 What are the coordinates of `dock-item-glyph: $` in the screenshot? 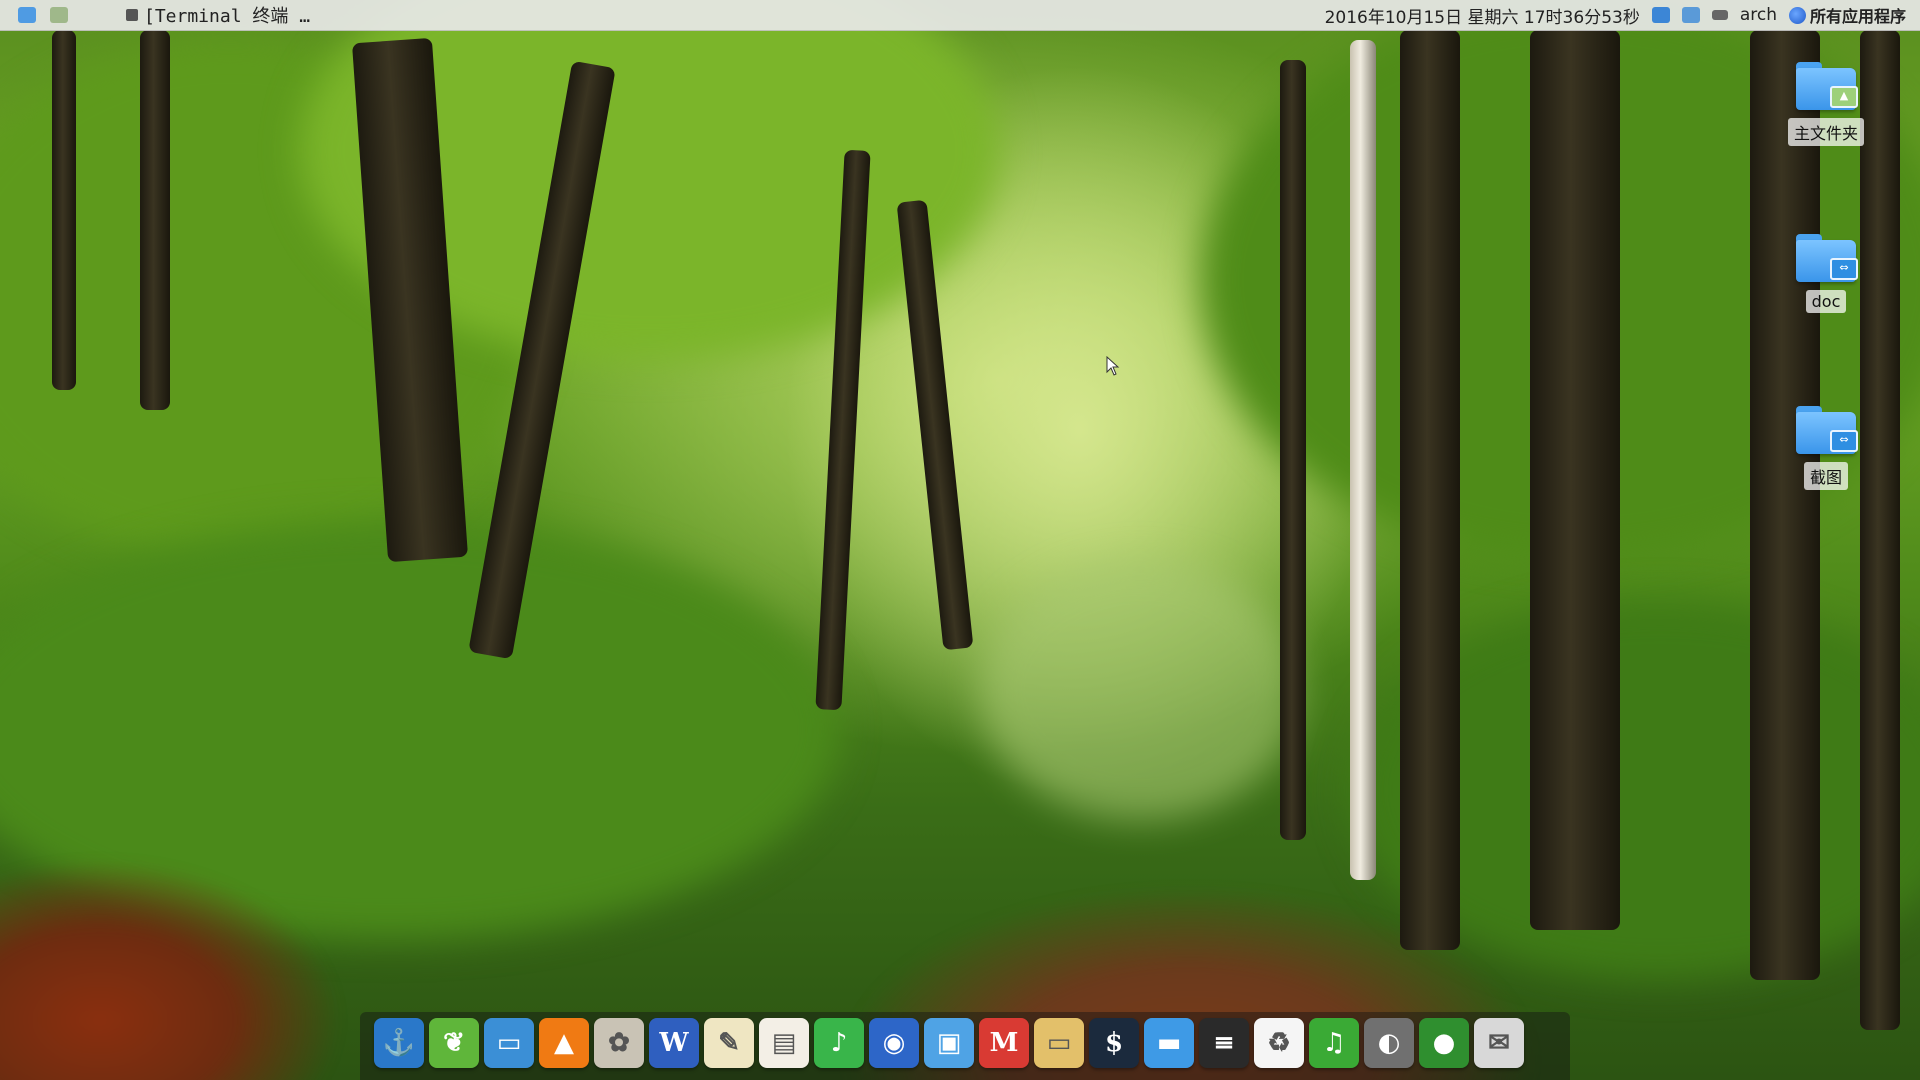 It's located at (1114, 1043).